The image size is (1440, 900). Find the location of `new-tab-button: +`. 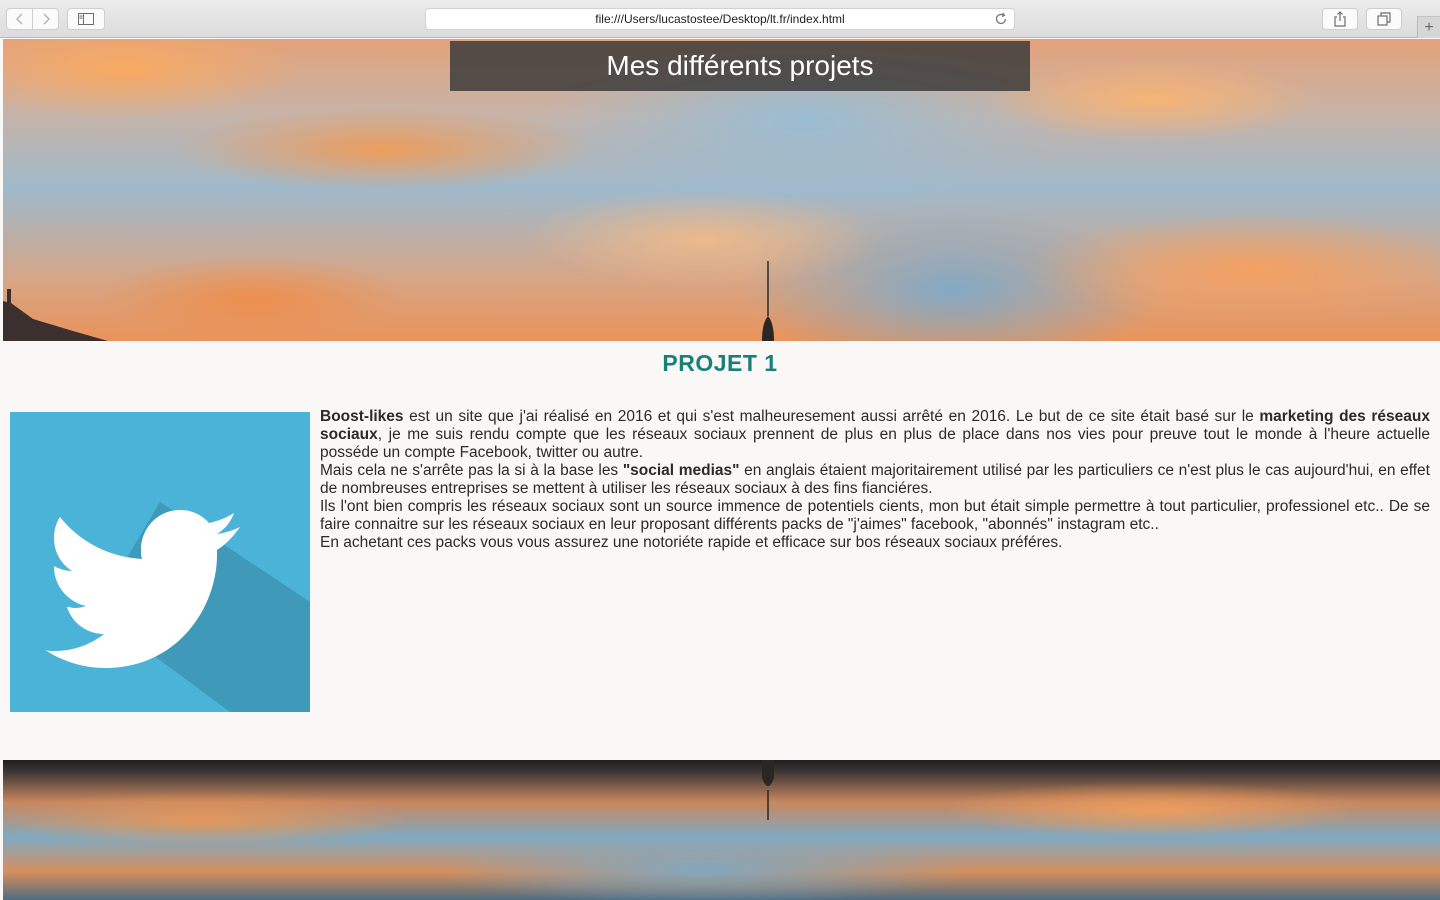

new-tab-button: + is located at coordinates (1428, 27).